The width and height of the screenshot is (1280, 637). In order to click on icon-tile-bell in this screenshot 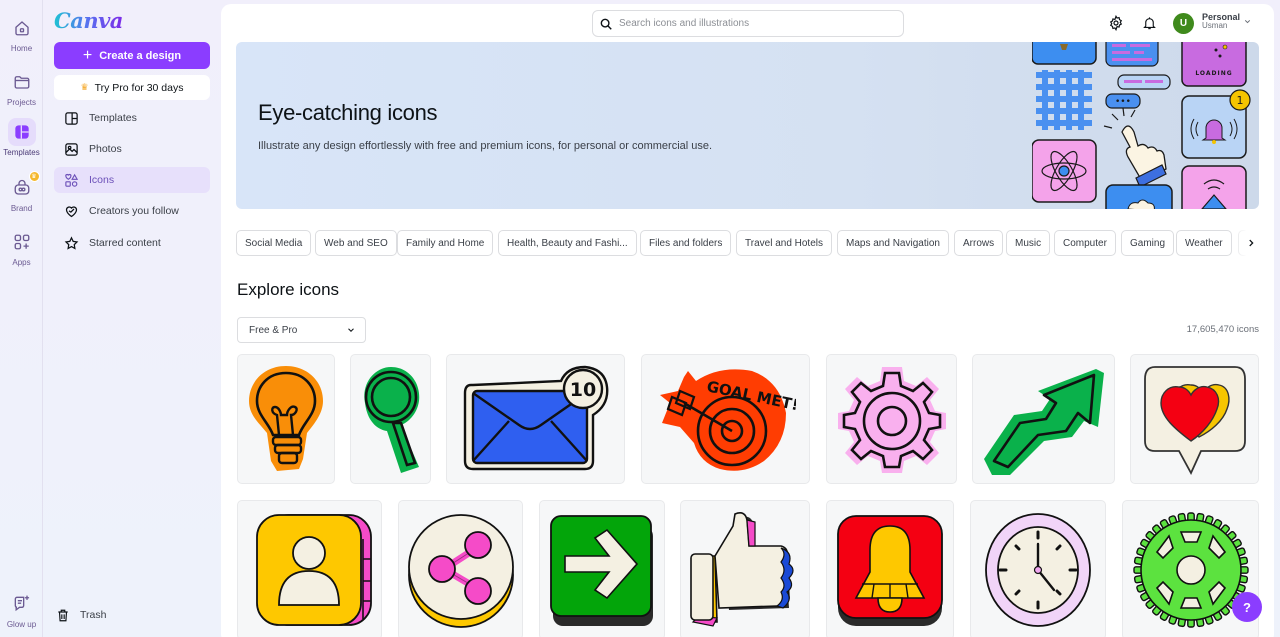, I will do `click(890, 568)`.